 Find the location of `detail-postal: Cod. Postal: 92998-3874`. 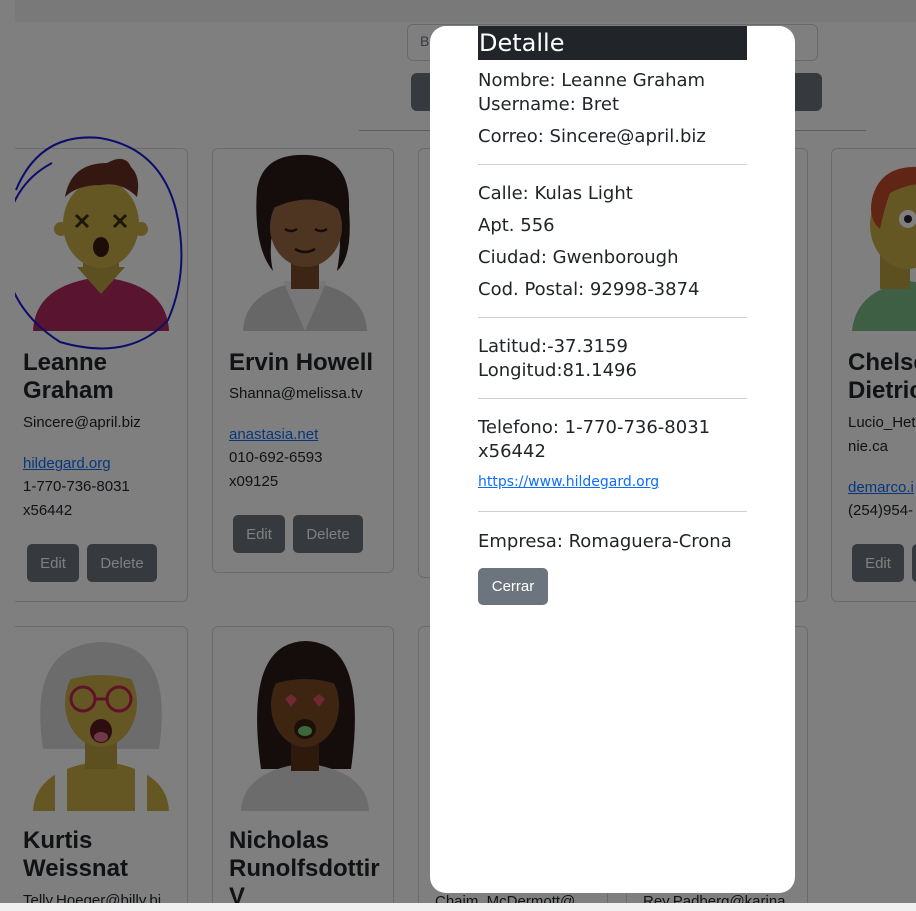

detail-postal: Cod. Postal: 92998-3874 is located at coordinates (589, 289).